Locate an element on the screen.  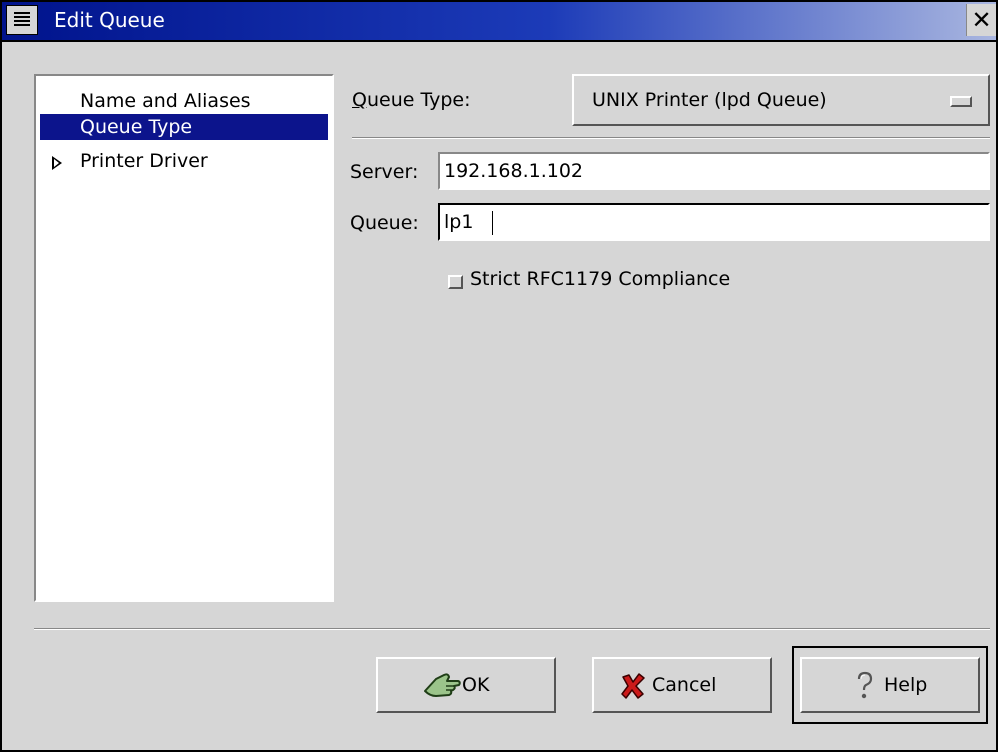
title-bar: Edit Queue ✕ is located at coordinates (499, 22).